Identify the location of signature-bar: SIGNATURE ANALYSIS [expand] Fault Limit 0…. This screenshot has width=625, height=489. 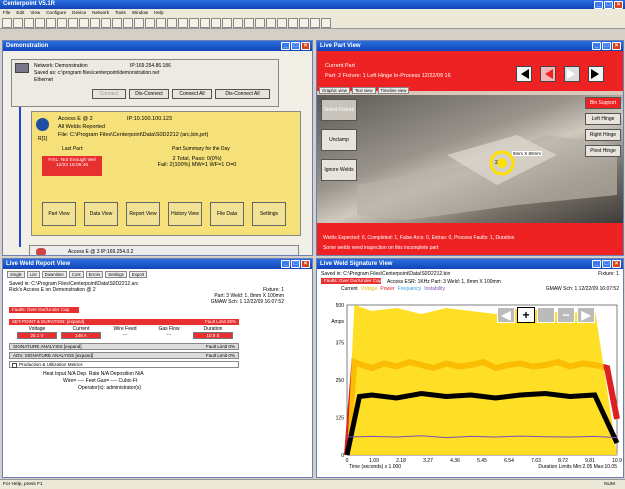
(124, 346).